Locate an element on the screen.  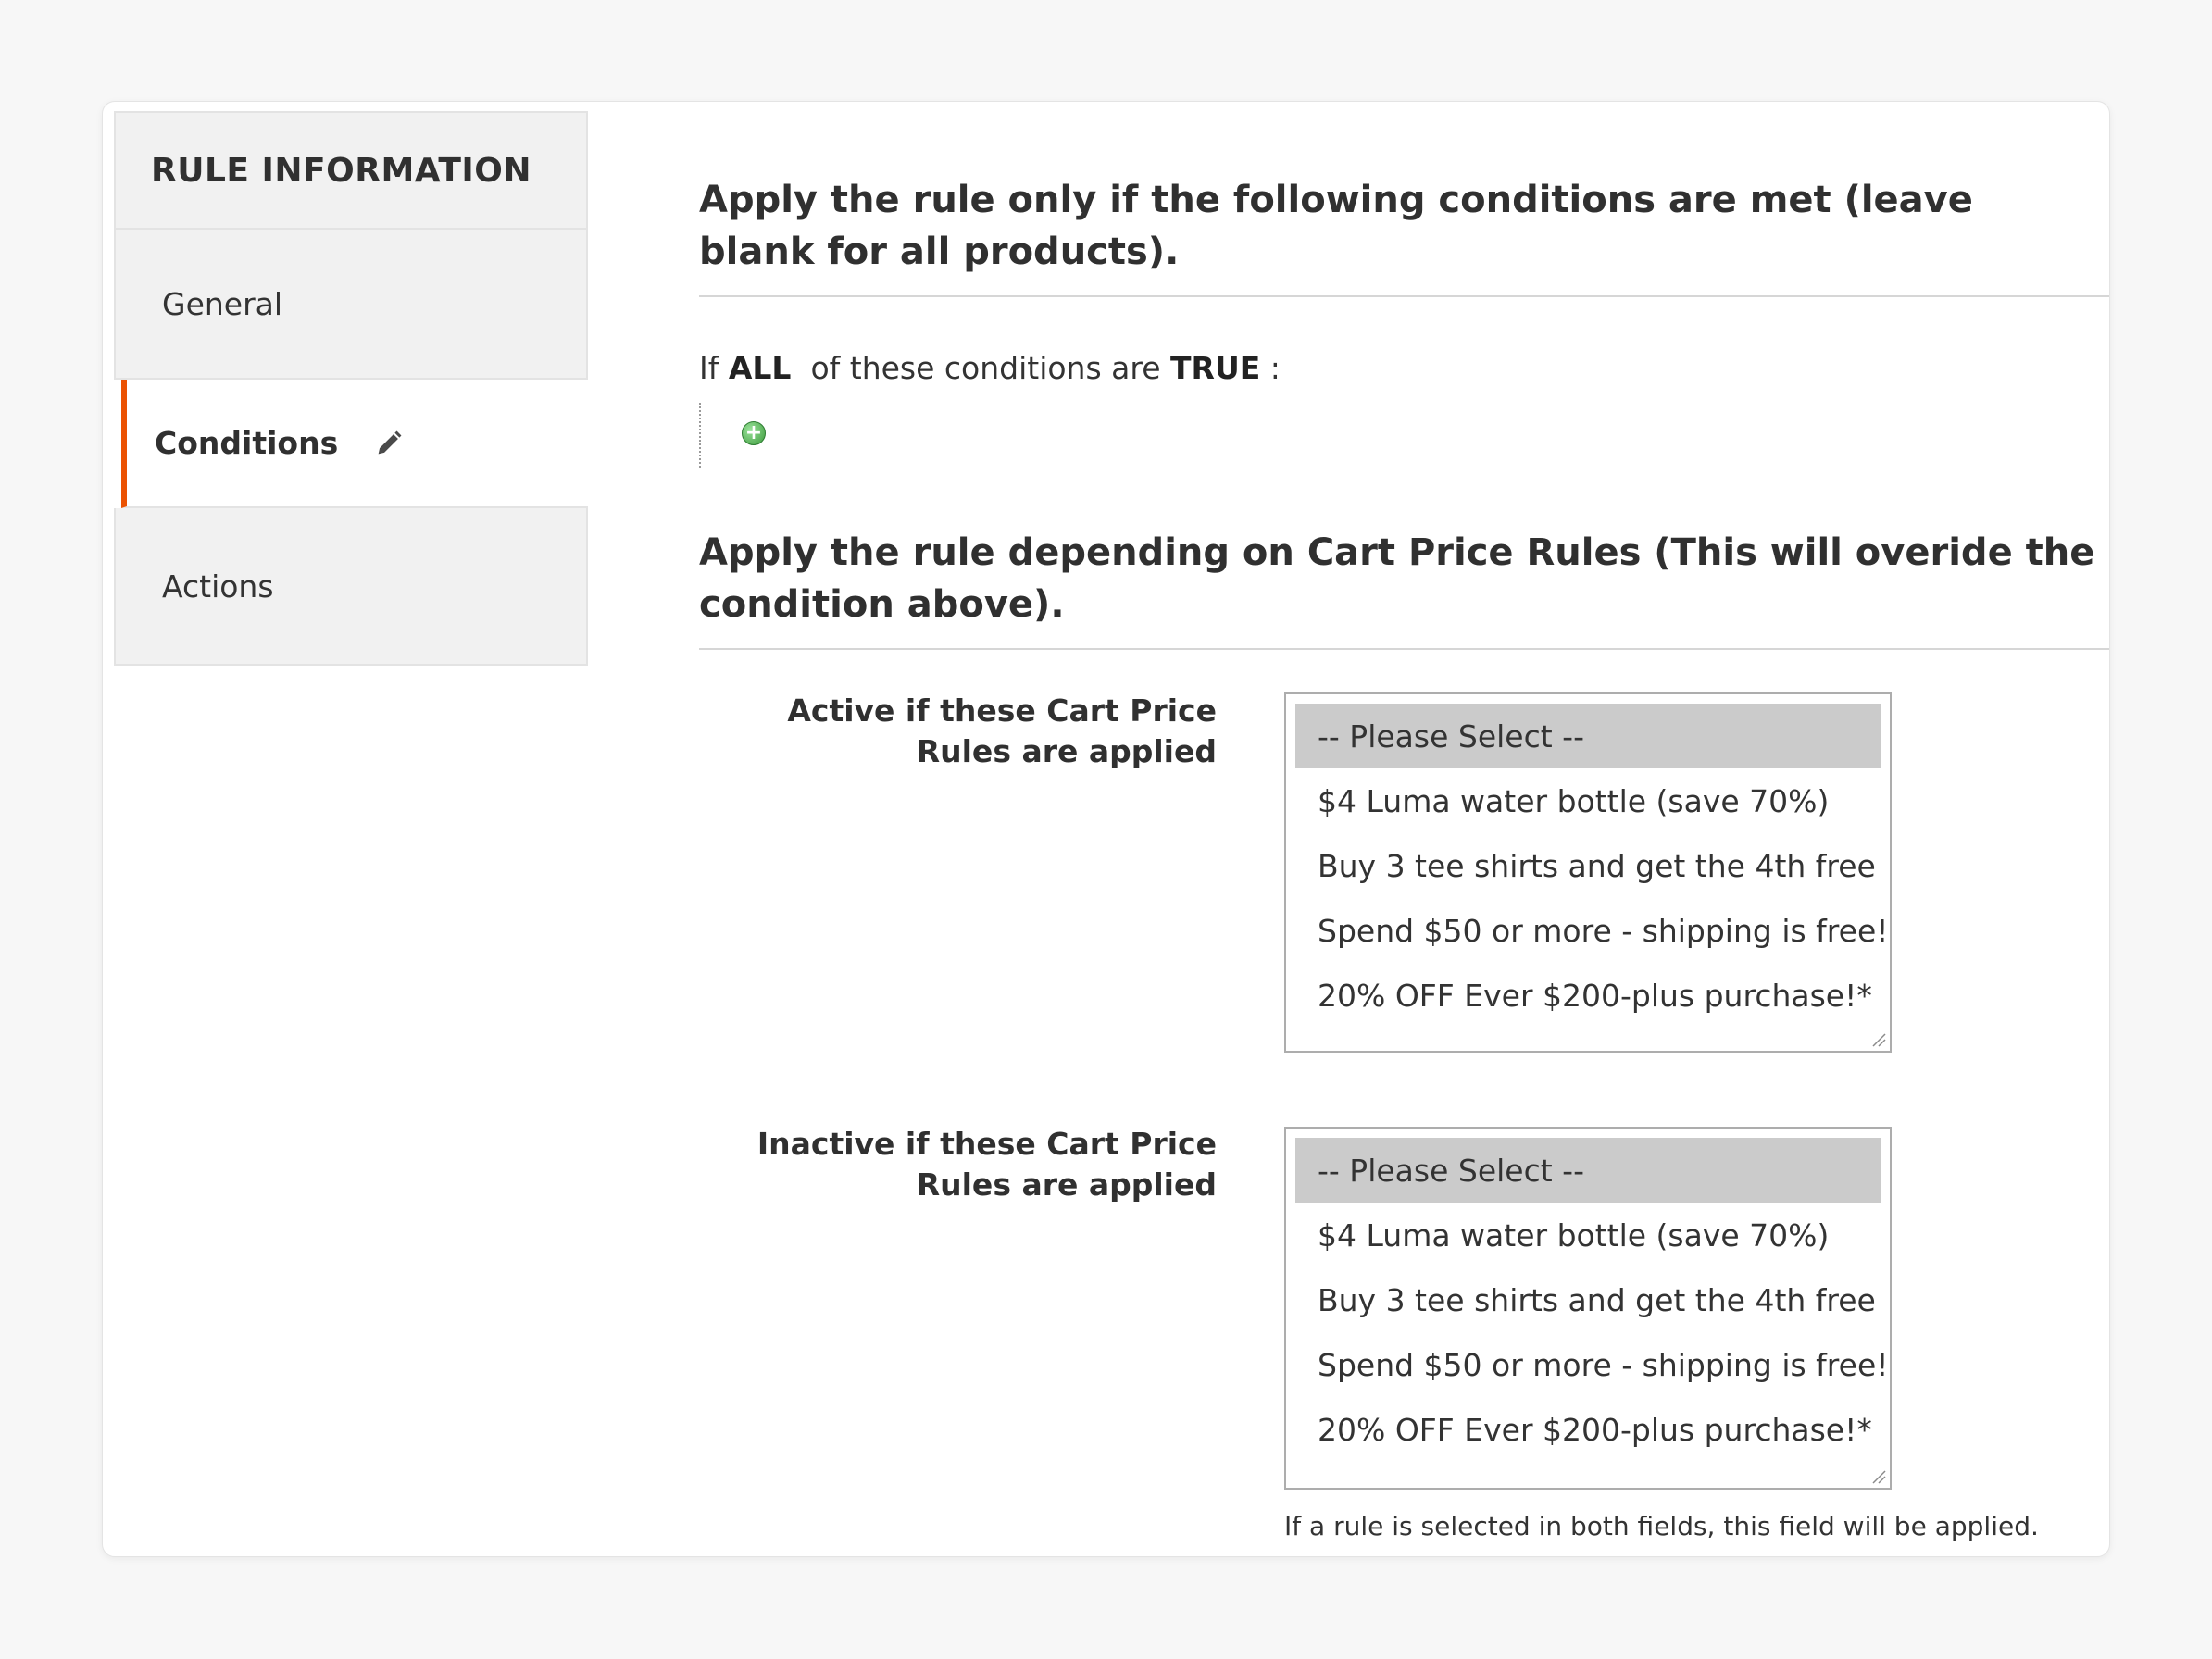
pencil-icon is located at coordinates (389, 443).